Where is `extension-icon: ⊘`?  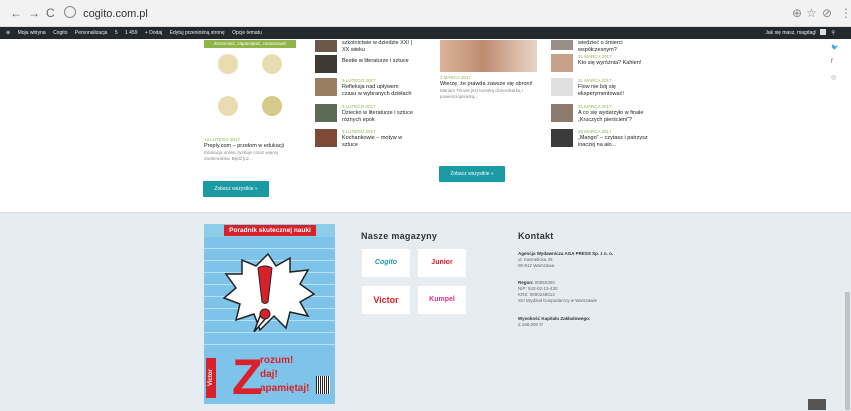
extension-icon: ⊘ is located at coordinates (827, 13).